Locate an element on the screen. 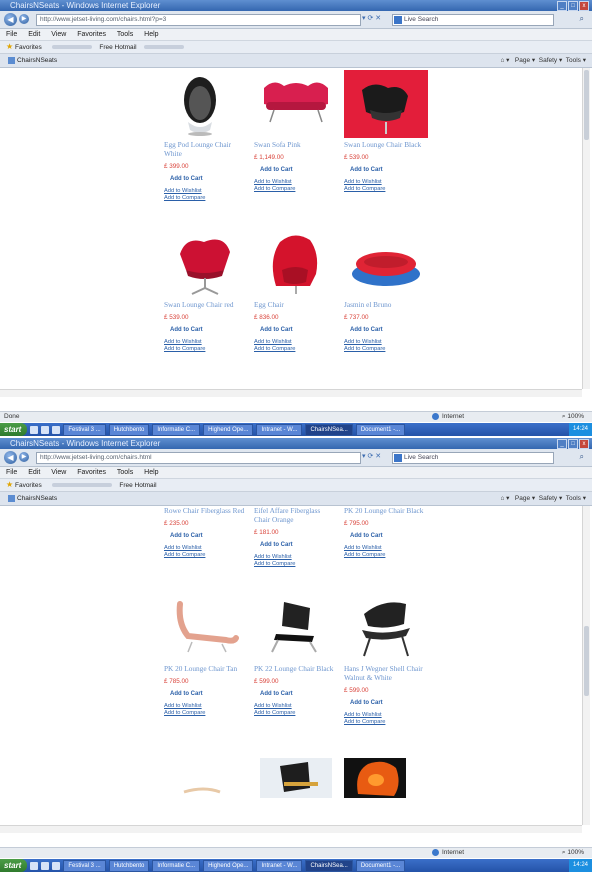 Image resolution: width=592 pixels, height=875 pixels. home-icon: ⌂ ▾ is located at coordinates (504, 60).